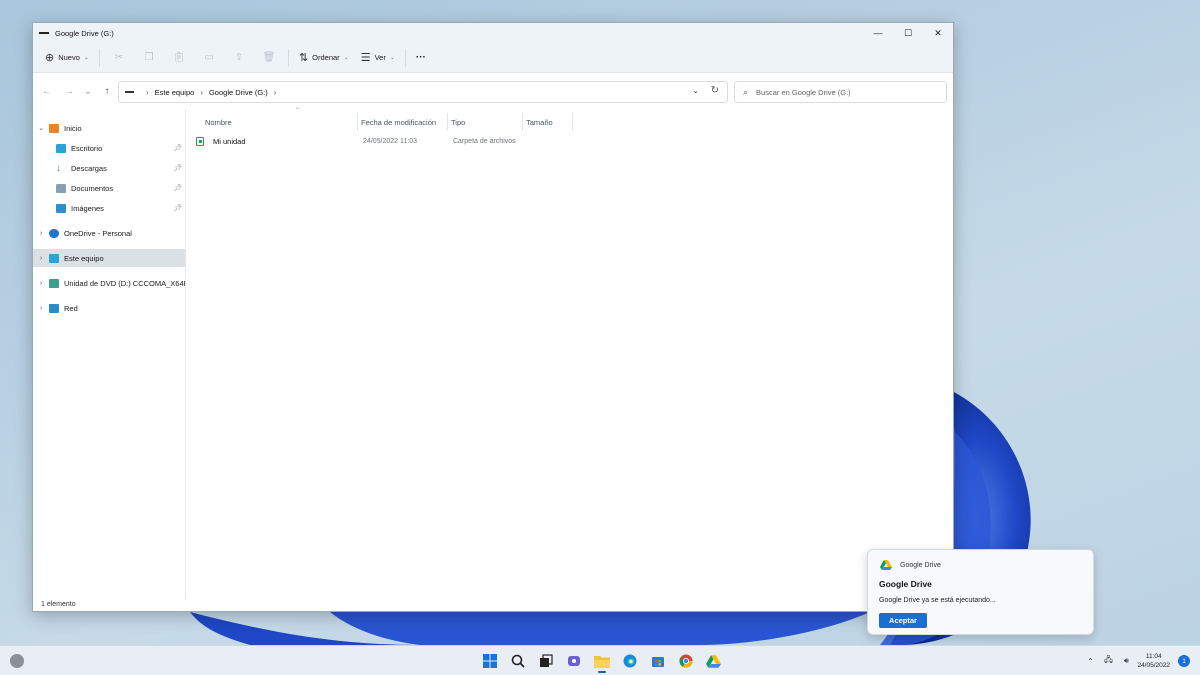 Image resolution: width=1200 pixels, height=675 pixels. What do you see at coordinates (175, 92) in the screenshot?
I see `breadcrumb-este-equipo: Este equipo` at bounding box center [175, 92].